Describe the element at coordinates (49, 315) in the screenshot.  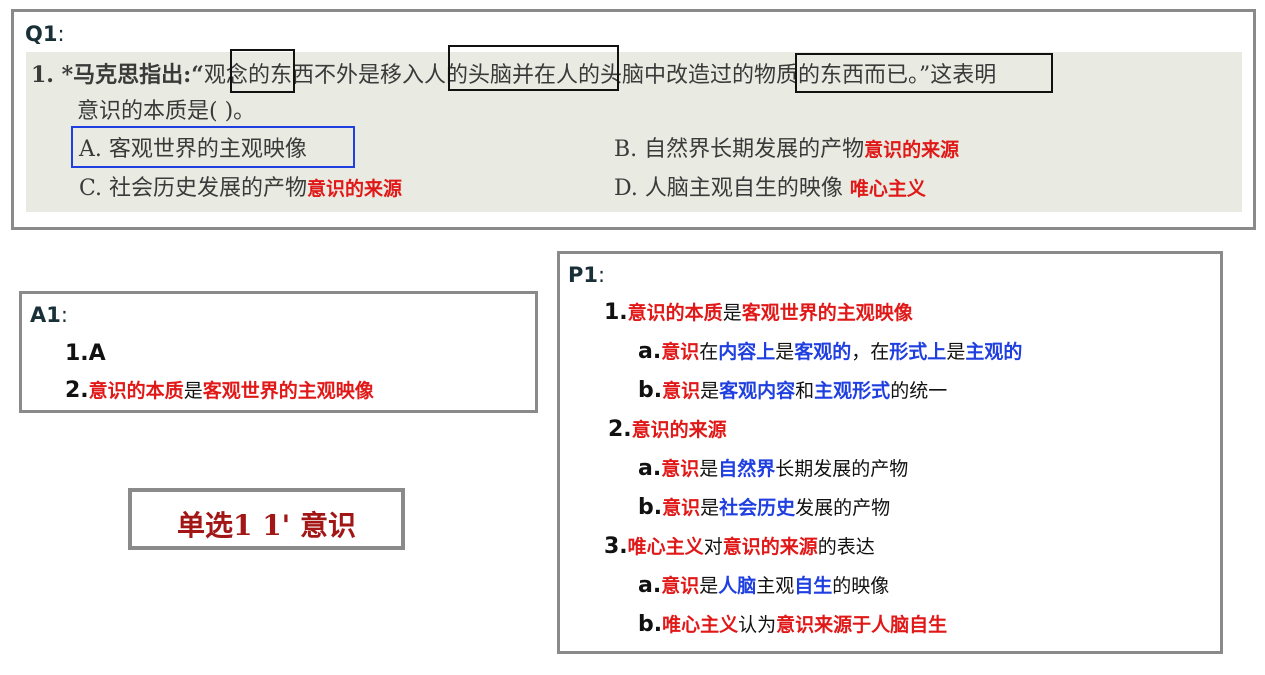
I see `answer-label: A1:` at that location.